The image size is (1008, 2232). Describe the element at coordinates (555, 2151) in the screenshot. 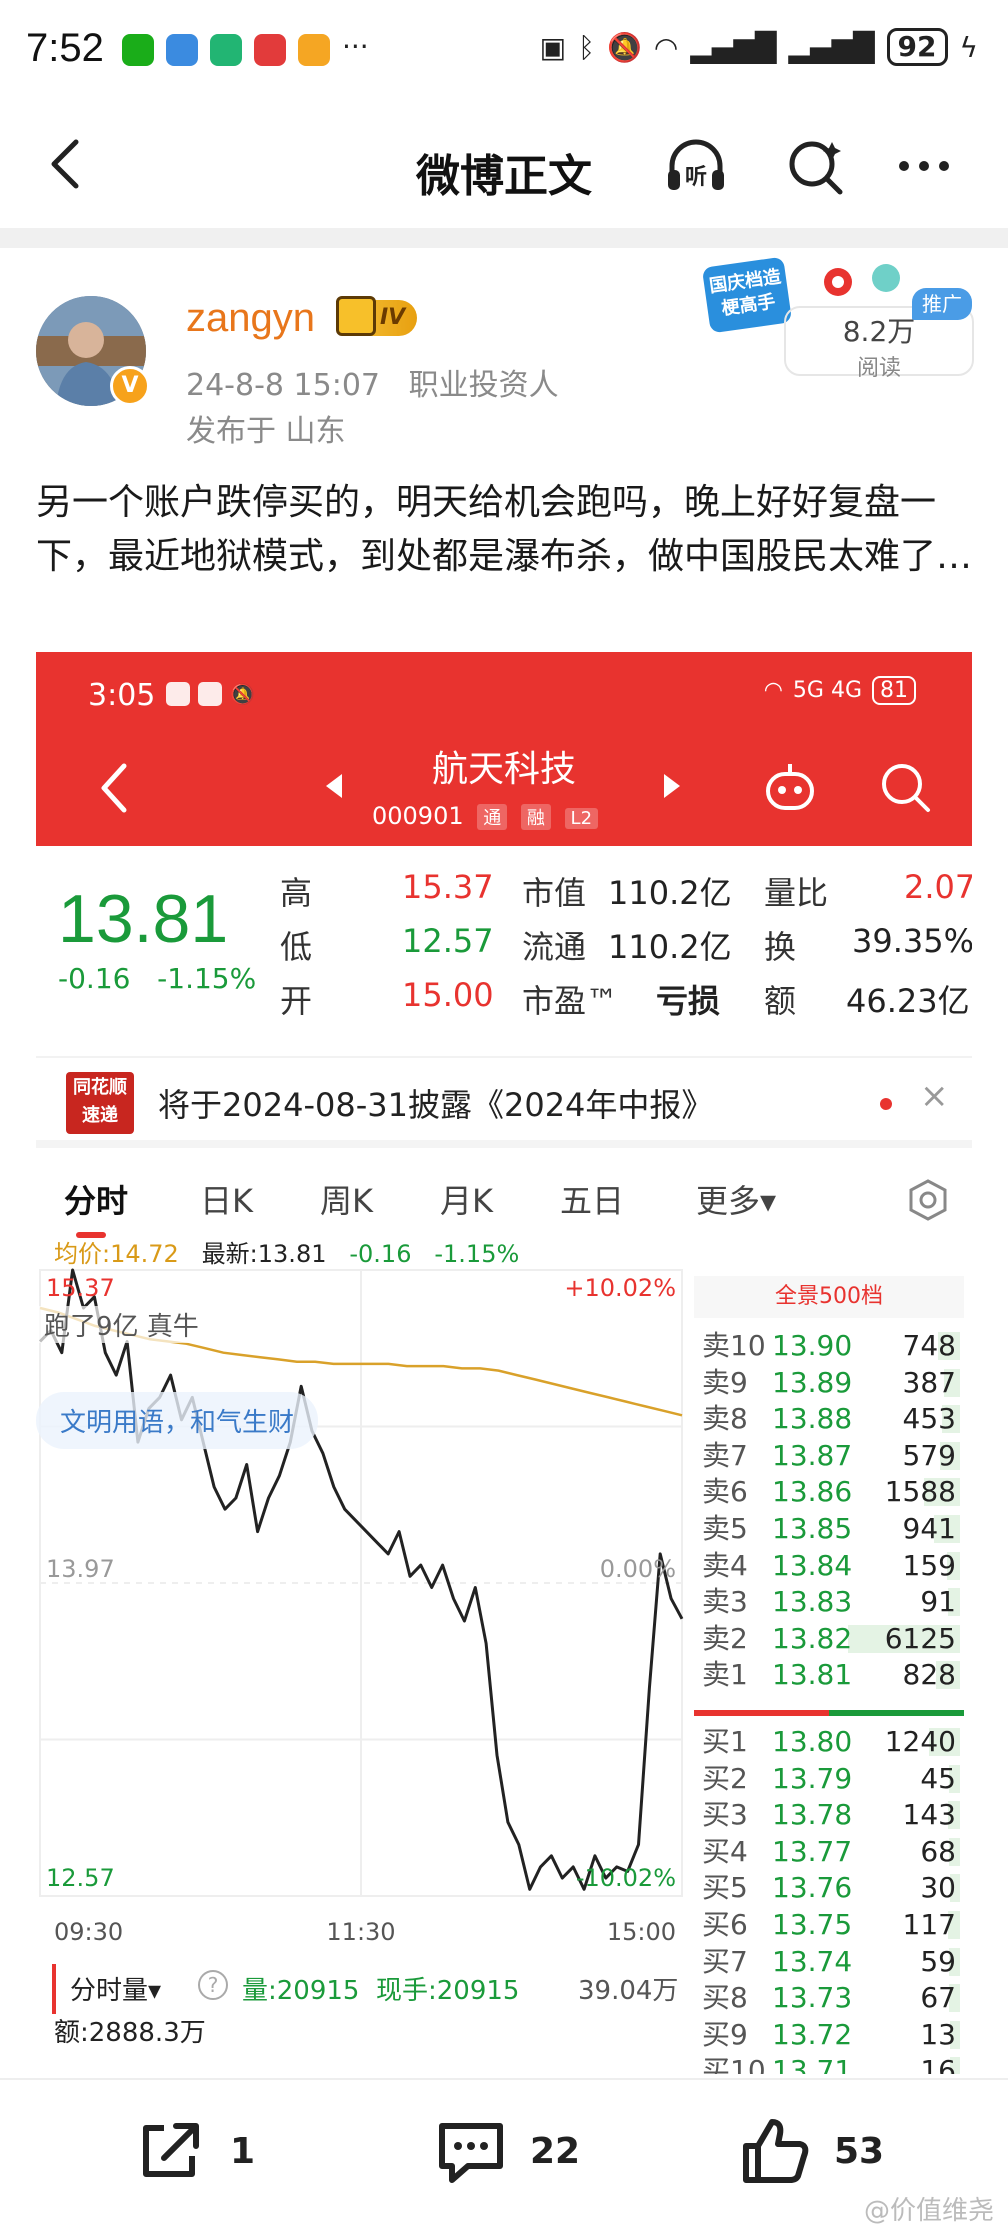

I see `comment-count: 22` at that location.